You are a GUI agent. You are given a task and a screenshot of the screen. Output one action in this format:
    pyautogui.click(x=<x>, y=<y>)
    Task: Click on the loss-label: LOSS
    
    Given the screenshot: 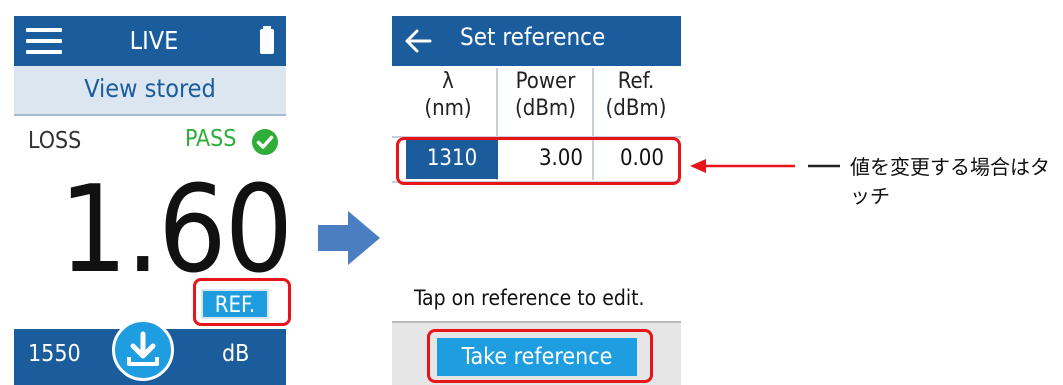 What is the action you would take?
    pyautogui.click(x=55, y=141)
    